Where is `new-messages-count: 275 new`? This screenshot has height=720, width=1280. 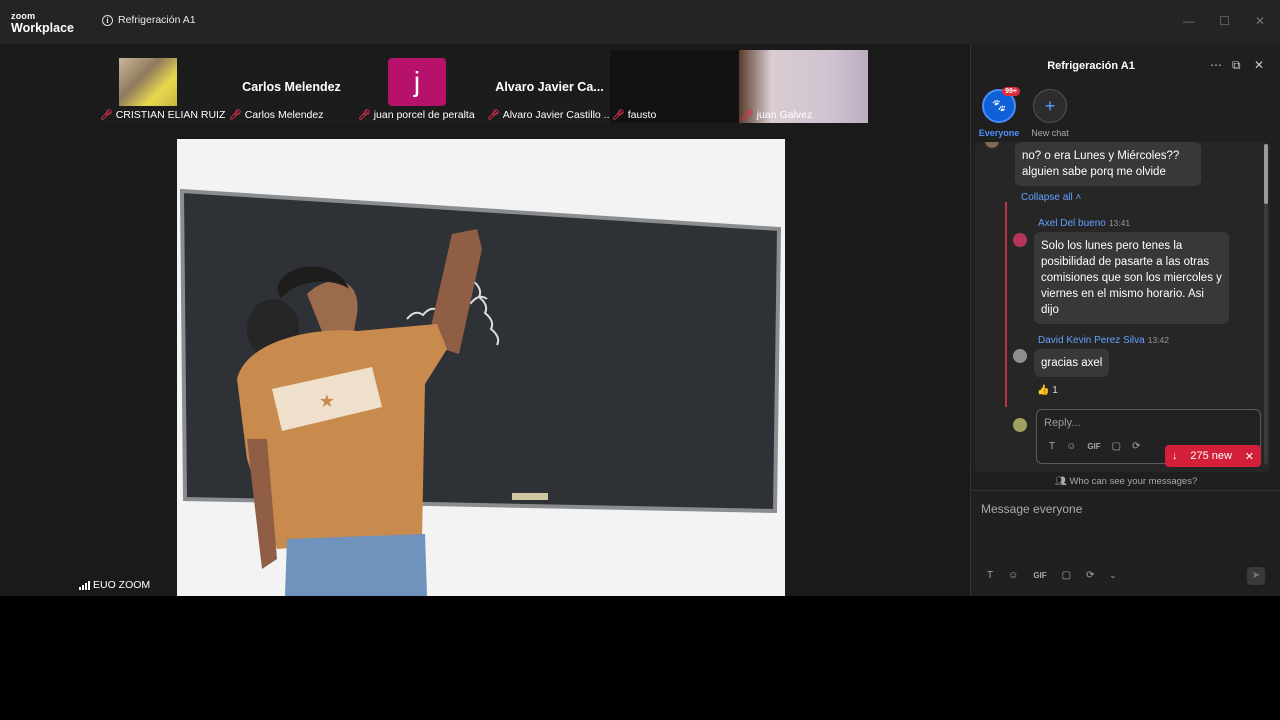 new-messages-count: 275 new is located at coordinates (1211, 456).